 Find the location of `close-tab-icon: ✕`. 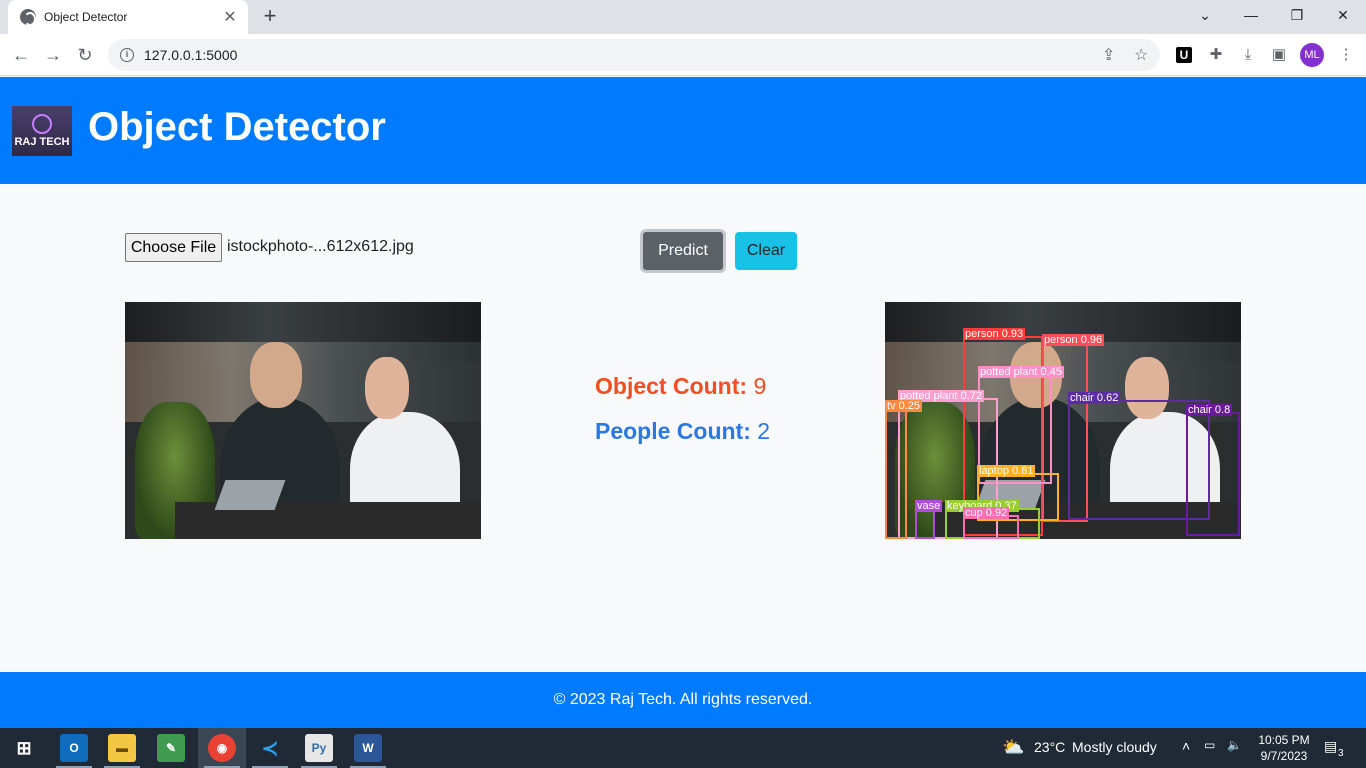

close-tab-icon: ✕ is located at coordinates (230, 17).